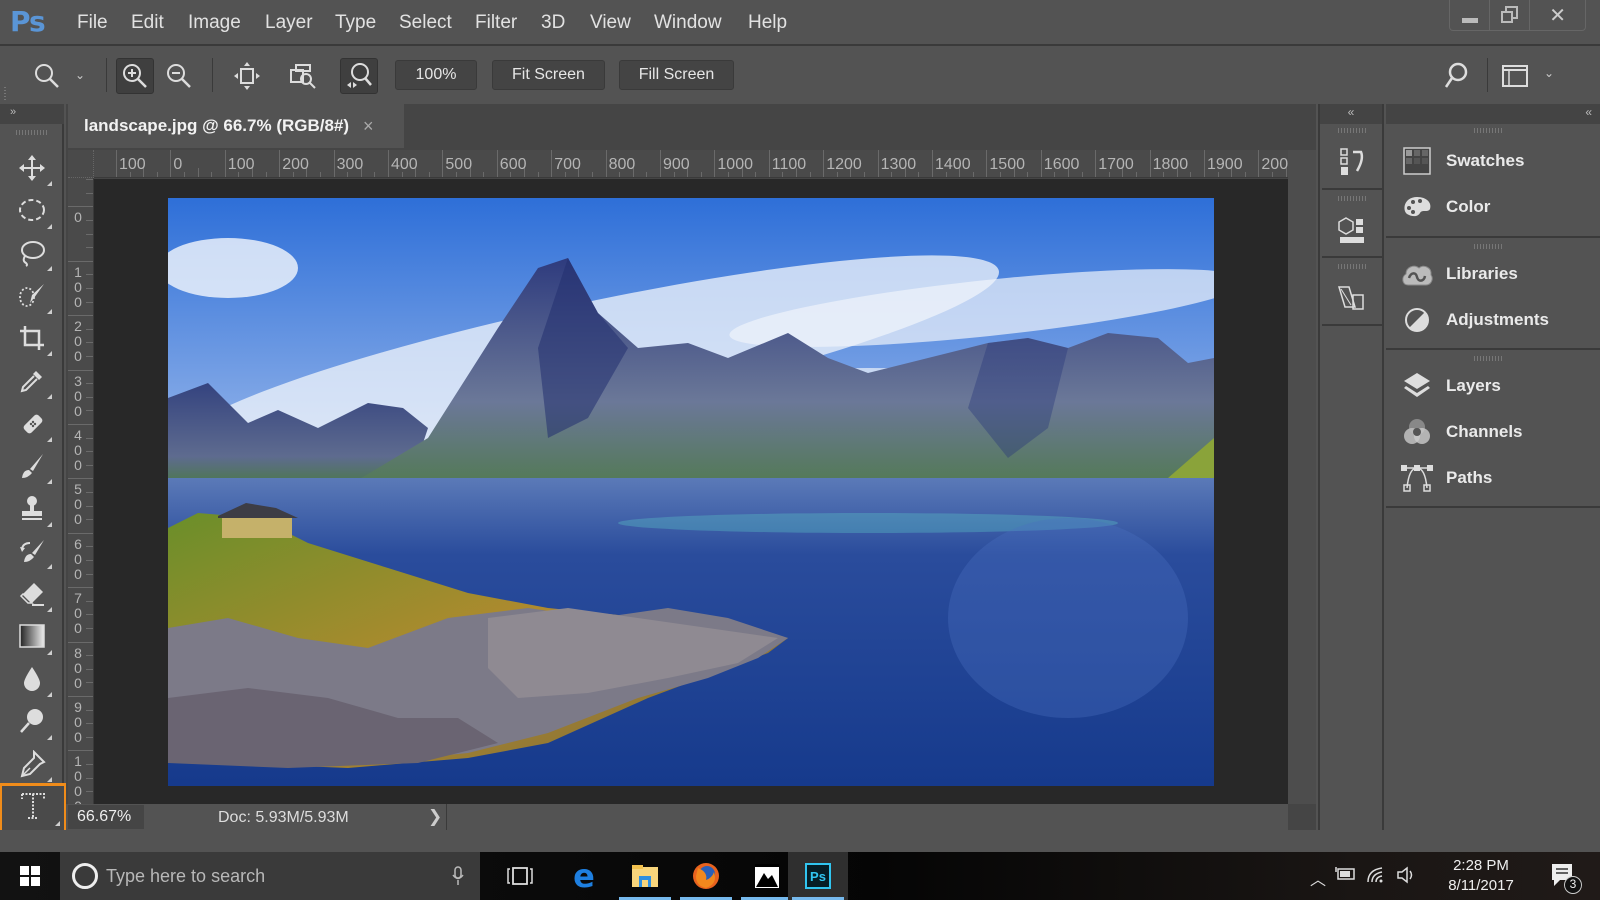 Image resolution: width=1600 pixels, height=900 pixels. What do you see at coordinates (32, 553) in the screenshot?
I see `history-brush-tool` at bounding box center [32, 553].